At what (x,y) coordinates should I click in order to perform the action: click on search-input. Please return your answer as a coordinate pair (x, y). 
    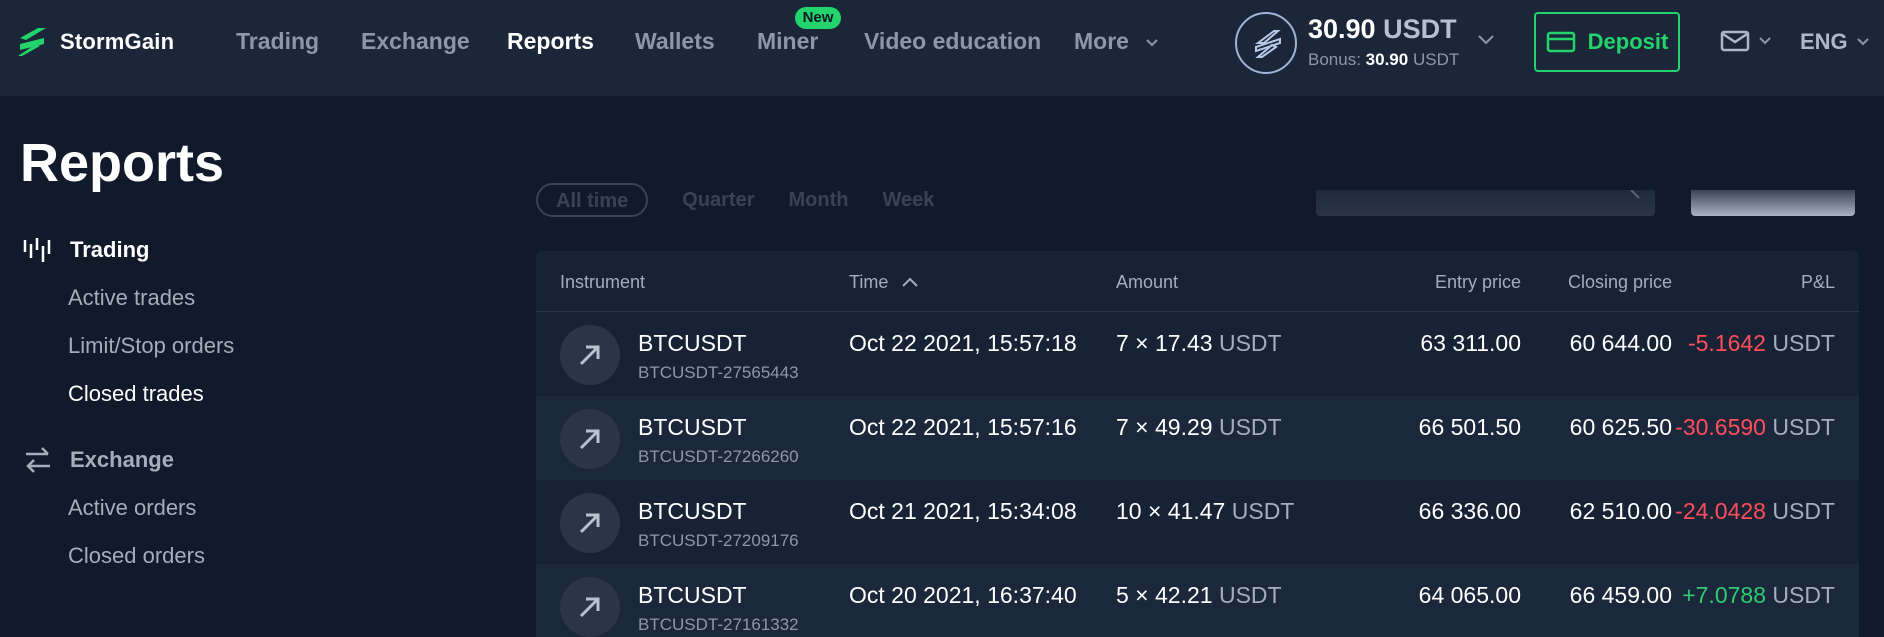
    Looking at the image, I should click on (1485, 203).